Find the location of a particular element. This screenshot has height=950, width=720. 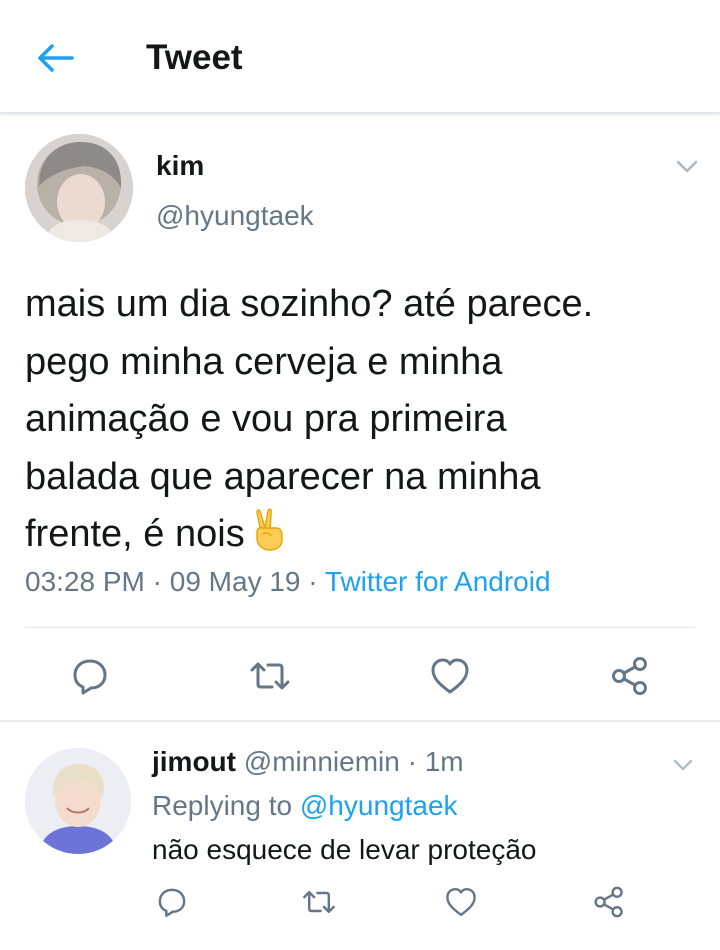

tweet-text-line: animação e vou pra primeira is located at coordinates (266, 419).